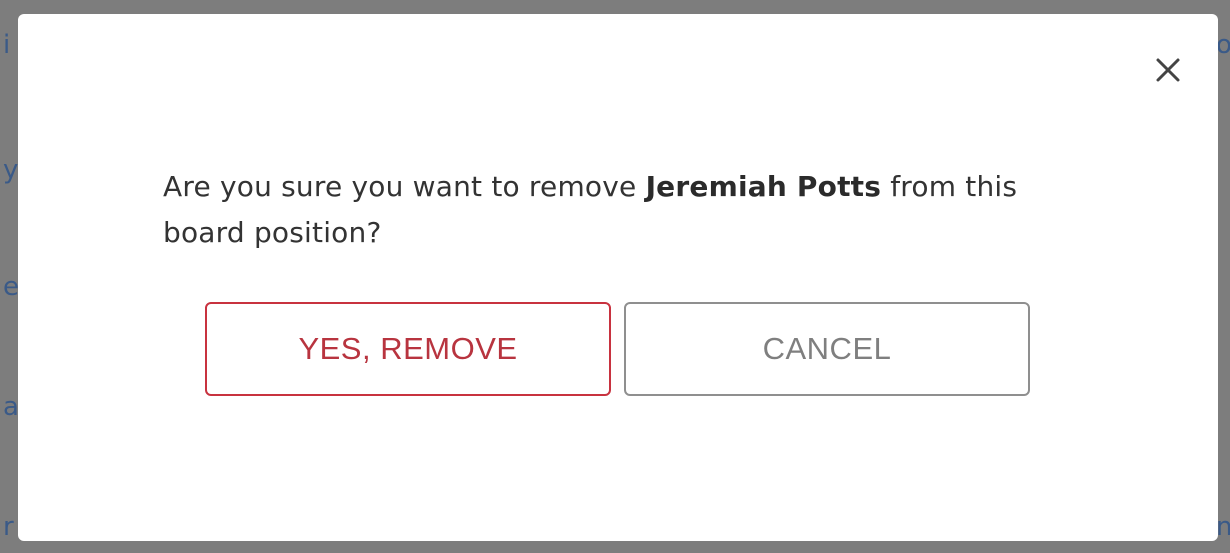  Describe the element at coordinates (763, 186) in the screenshot. I see `member-name: Jeremiah Potts` at that location.